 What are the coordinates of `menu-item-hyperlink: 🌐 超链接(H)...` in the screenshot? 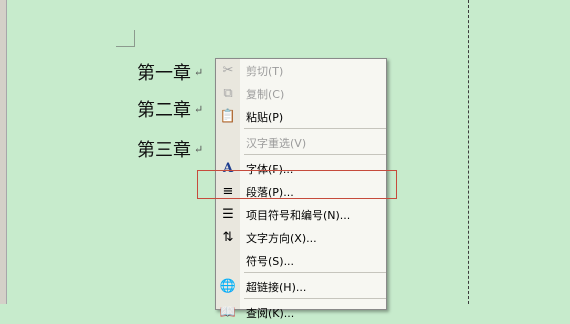 It's located at (301, 286).